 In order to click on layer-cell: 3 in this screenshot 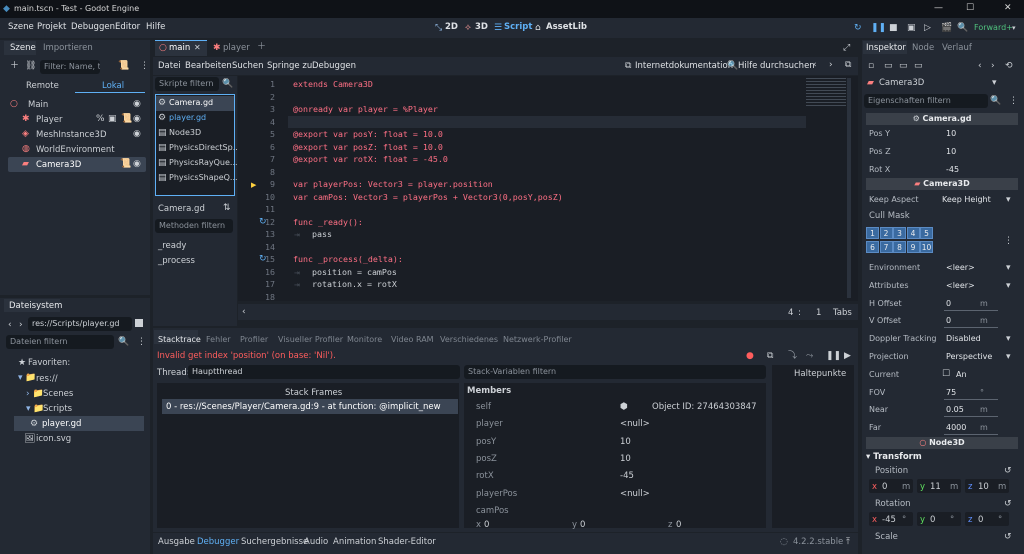, I will do `click(899, 233)`.